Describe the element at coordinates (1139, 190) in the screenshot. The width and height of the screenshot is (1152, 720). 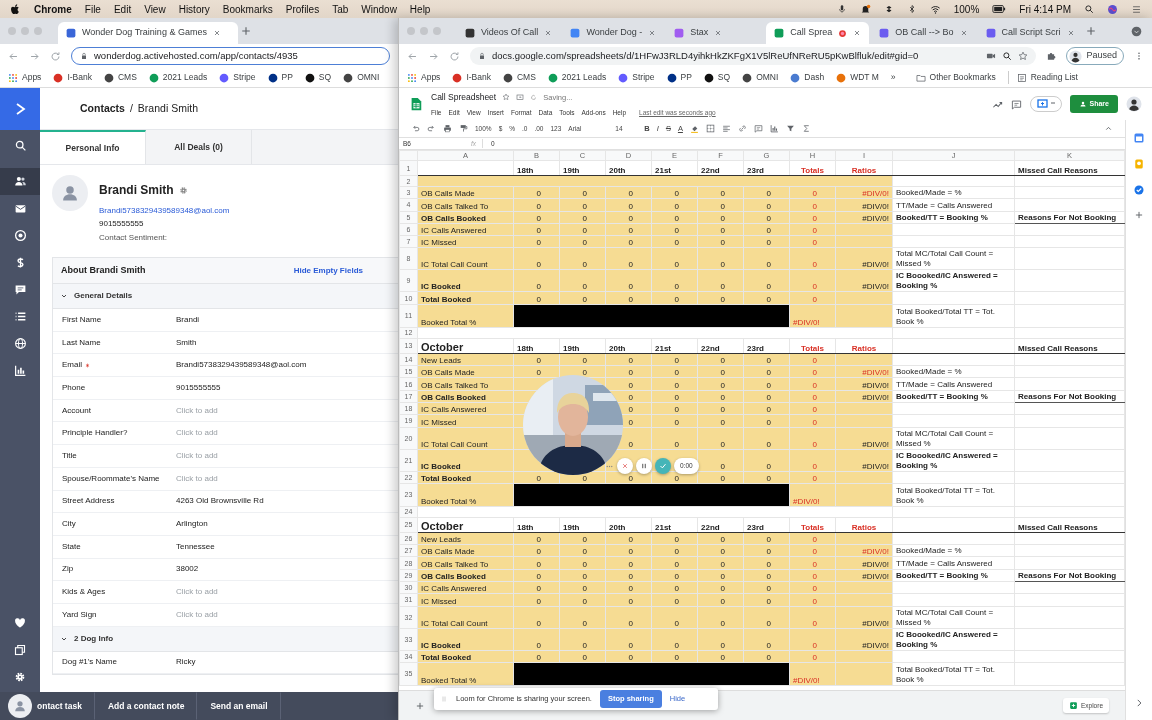
I see `tasks-icon` at that location.